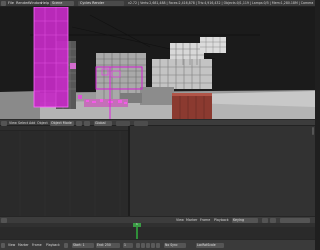  I want to click on keying-set-field: LocRotScale, so click(210, 245).